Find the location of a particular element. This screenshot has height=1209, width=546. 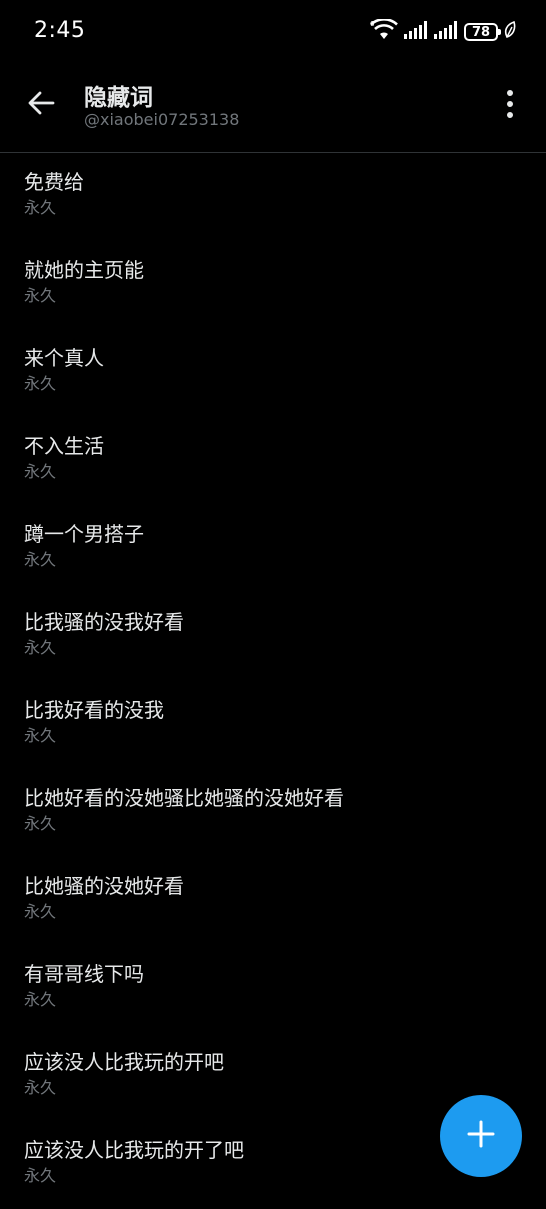

page-title: 隐藏词 is located at coordinates (118, 98).